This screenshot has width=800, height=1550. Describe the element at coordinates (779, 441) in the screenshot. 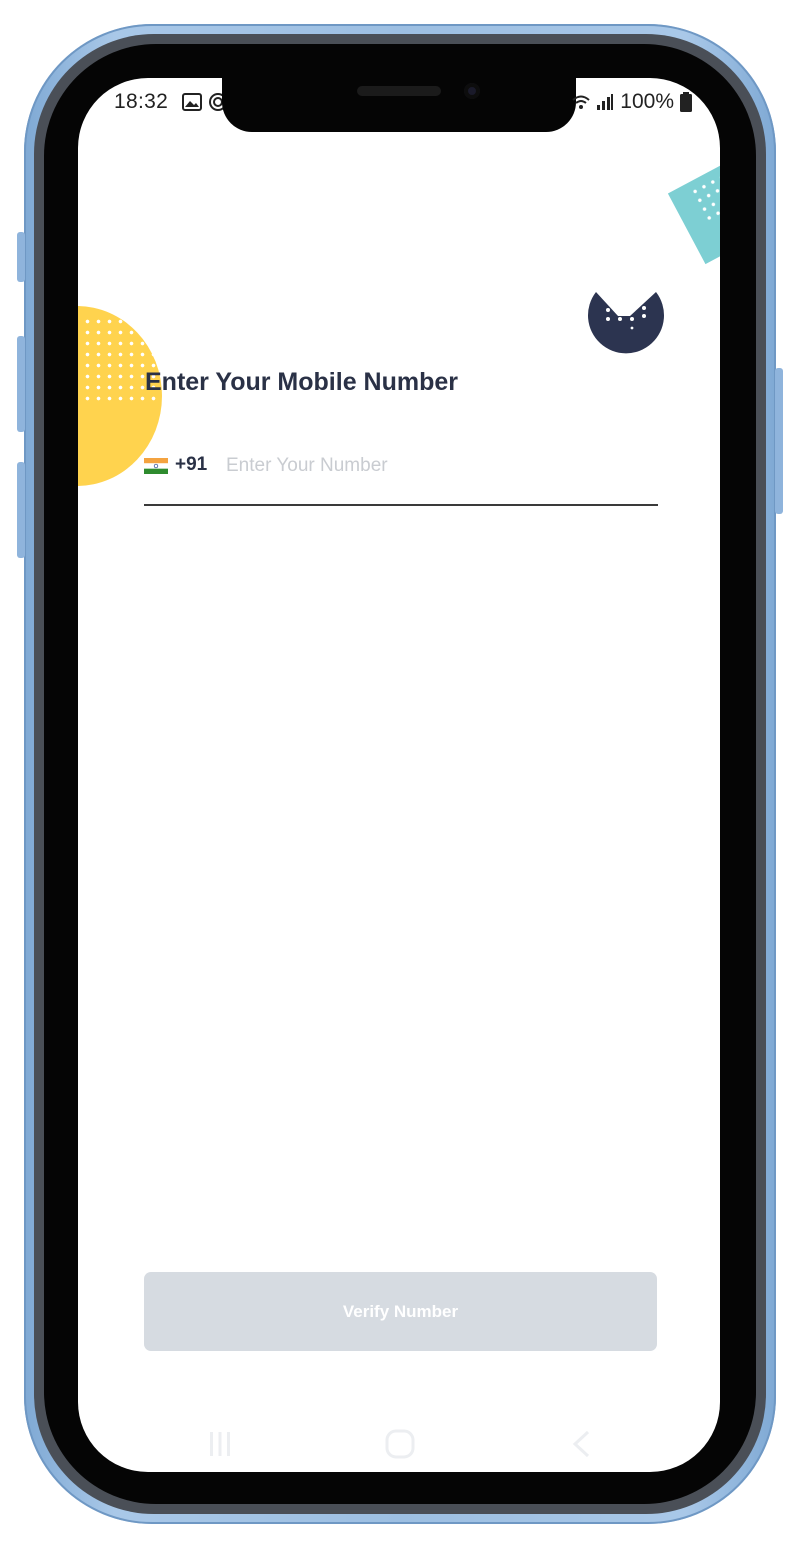

I see `power-button` at that location.